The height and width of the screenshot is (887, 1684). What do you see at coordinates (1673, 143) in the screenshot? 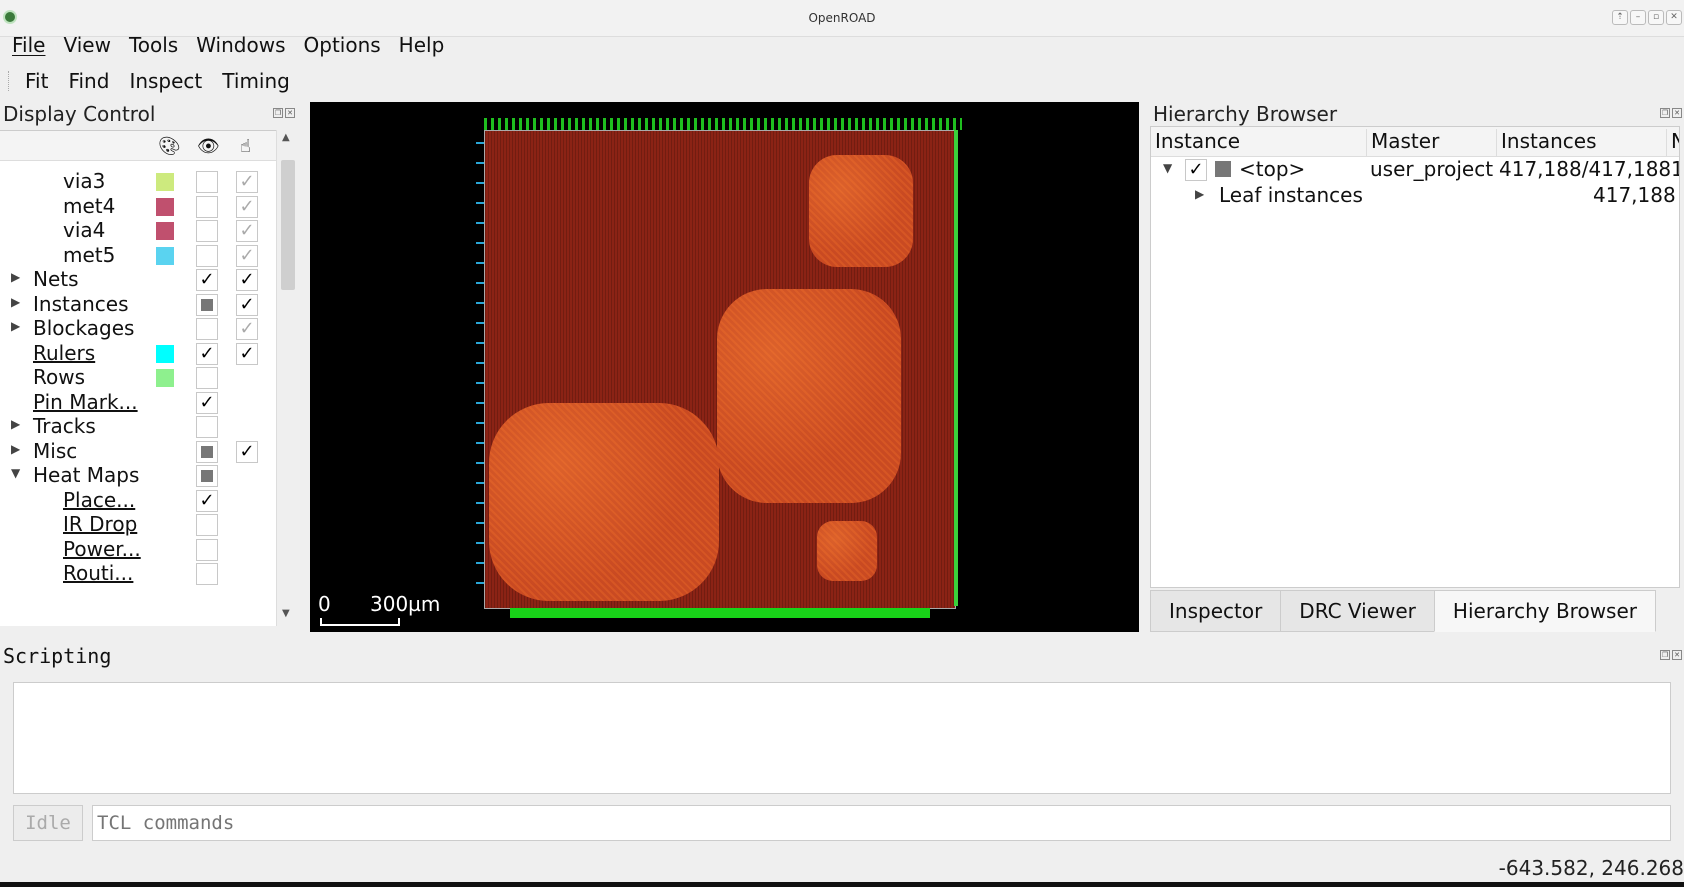
I see `column-extra: N` at bounding box center [1673, 143].